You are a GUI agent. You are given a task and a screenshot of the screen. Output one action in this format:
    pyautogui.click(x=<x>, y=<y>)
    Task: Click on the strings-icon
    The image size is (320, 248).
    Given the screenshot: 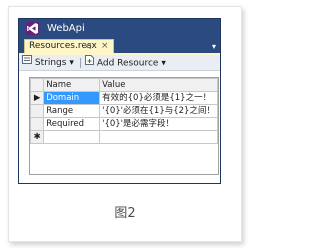 What is the action you would take?
    pyautogui.click(x=27, y=62)
    